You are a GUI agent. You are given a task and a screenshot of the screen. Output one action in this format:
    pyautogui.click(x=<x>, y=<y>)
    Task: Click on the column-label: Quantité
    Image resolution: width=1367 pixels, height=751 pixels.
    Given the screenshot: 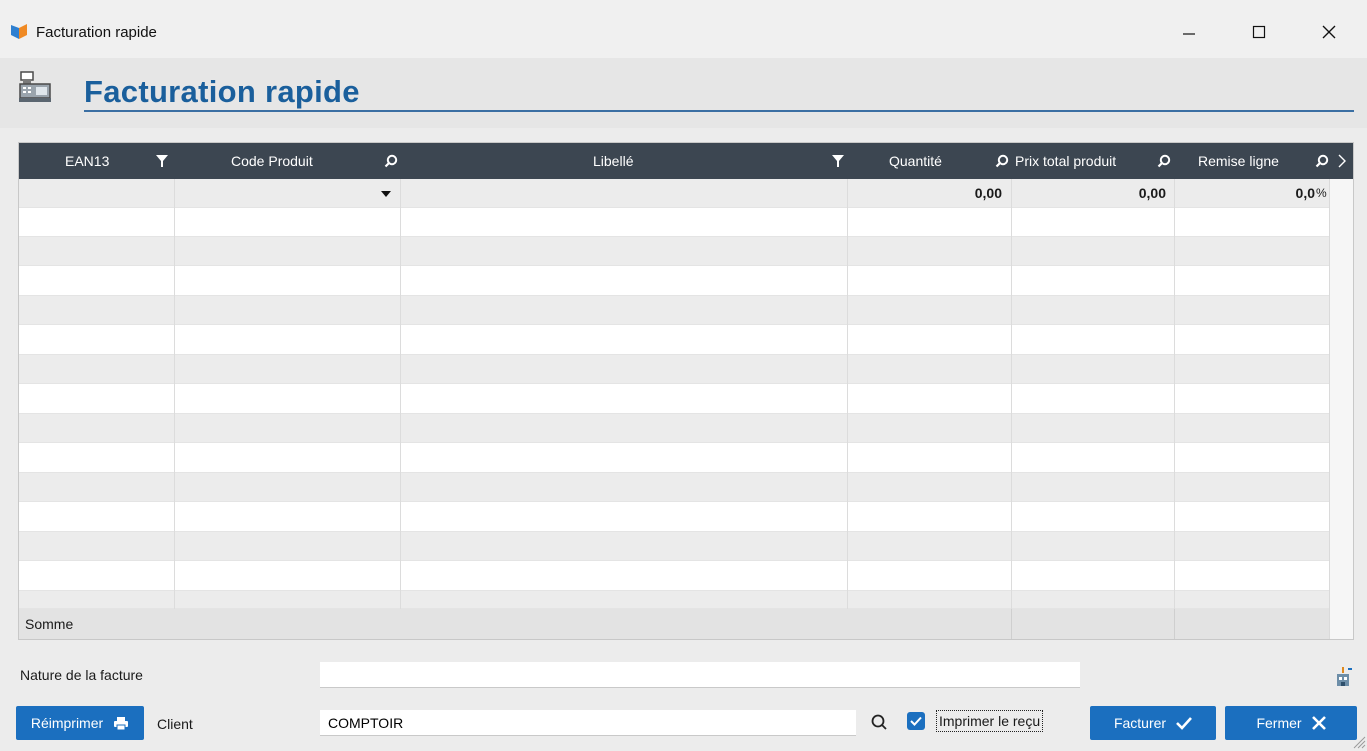 What is the action you would take?
    pyautogui.click(x=915, y=161)
    